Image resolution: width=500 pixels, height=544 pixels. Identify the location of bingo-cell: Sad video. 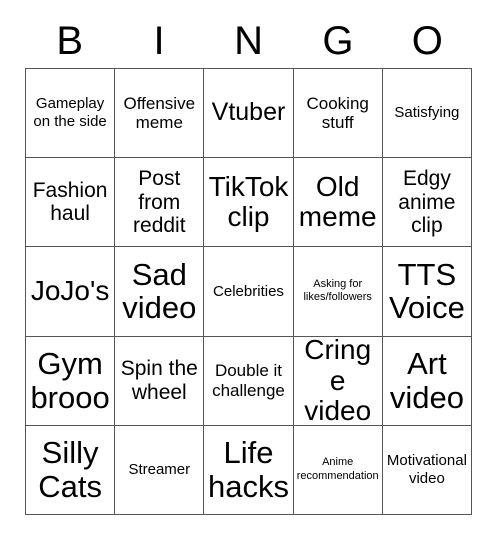
(160, 292).